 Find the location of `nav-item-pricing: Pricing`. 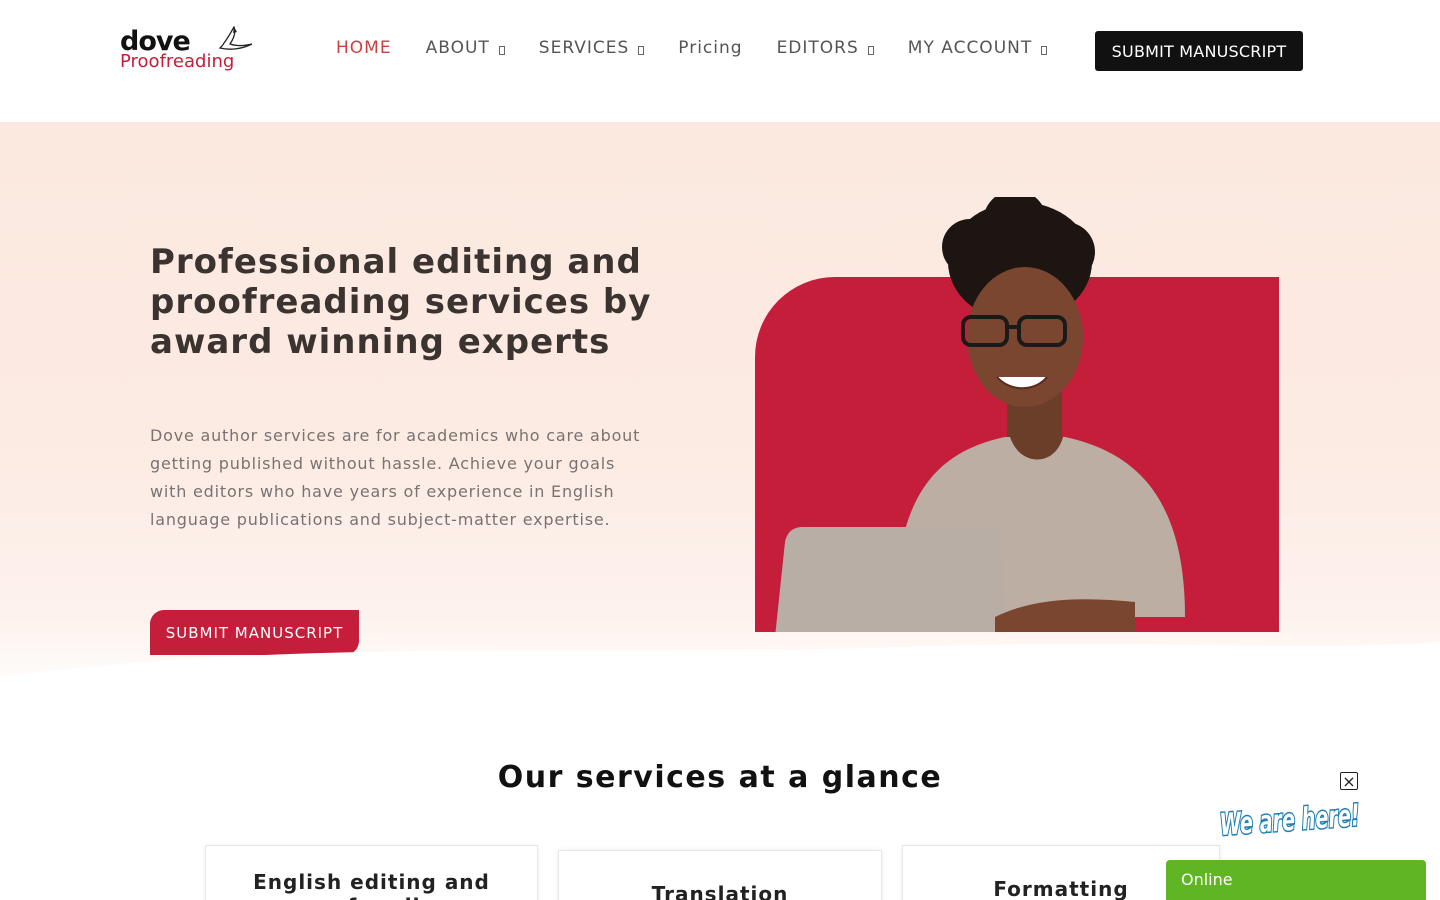

nav-item-pricing: Pricing is located at coordinates (710, 48).